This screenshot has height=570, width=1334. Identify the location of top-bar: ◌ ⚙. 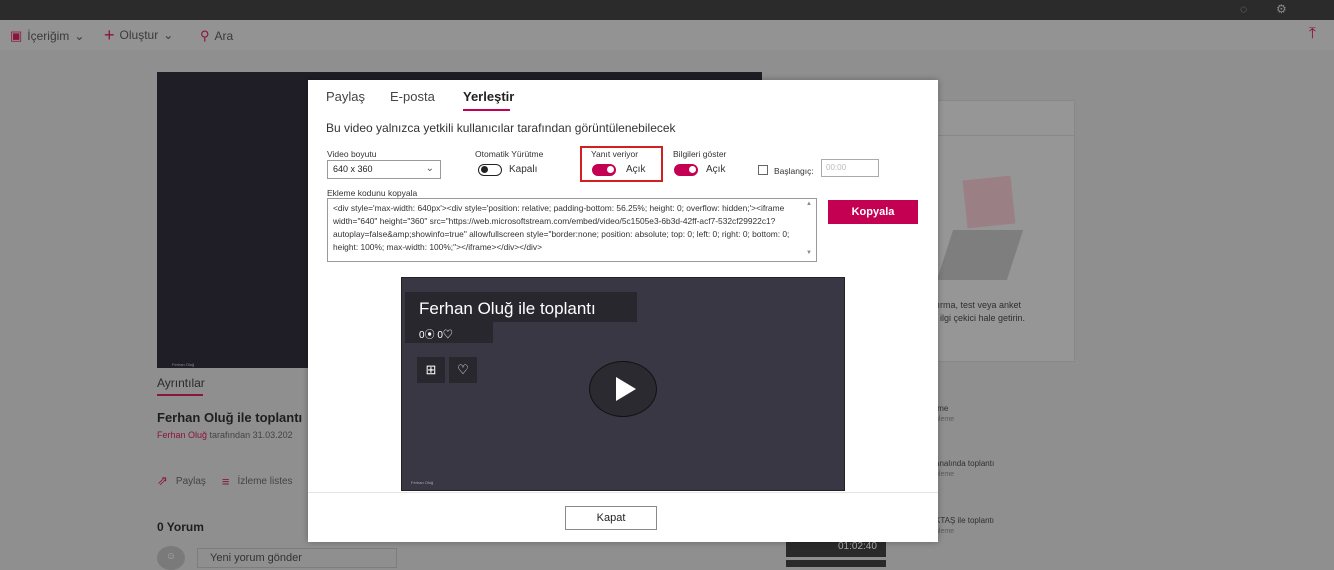
(667, 10).